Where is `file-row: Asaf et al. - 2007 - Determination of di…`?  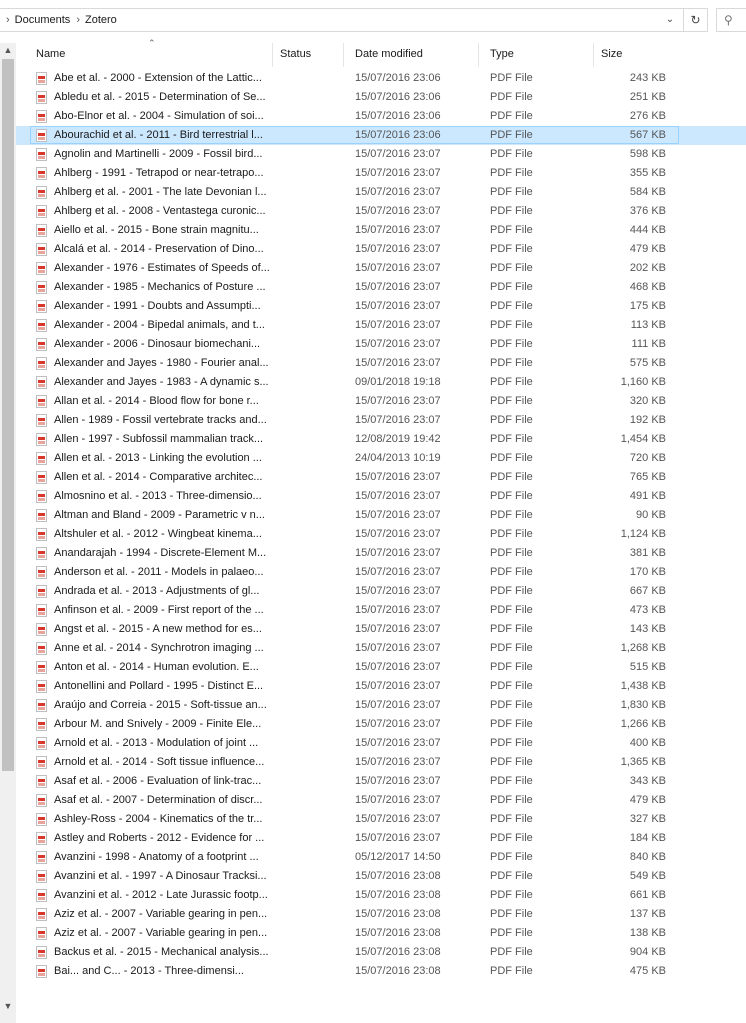 file-row: Asaf et al. - 2007 - Determination of di… is located at coordinates (381, 800).